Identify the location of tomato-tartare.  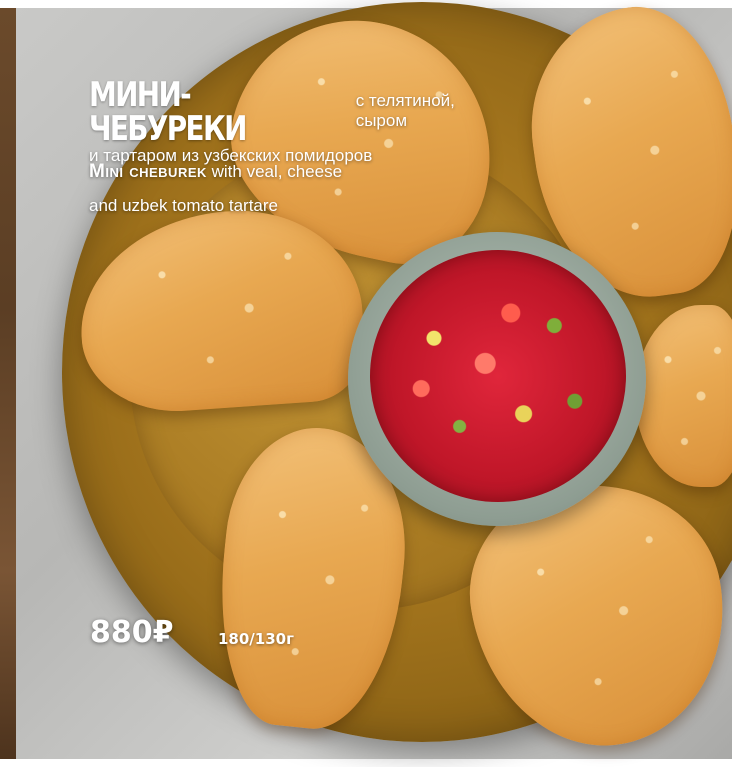
(498, 376).